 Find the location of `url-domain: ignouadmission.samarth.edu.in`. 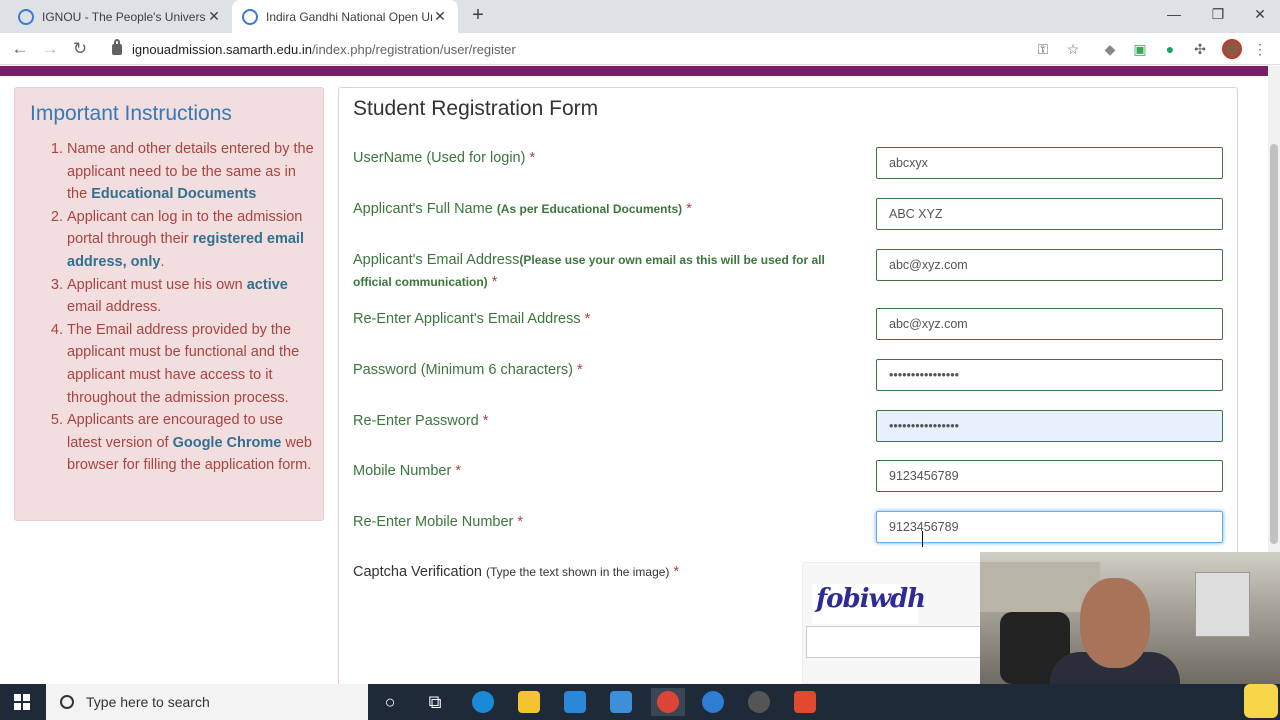

url-domain: ignouadmission.samarth.edu.in is located at coordinates (222, 49).